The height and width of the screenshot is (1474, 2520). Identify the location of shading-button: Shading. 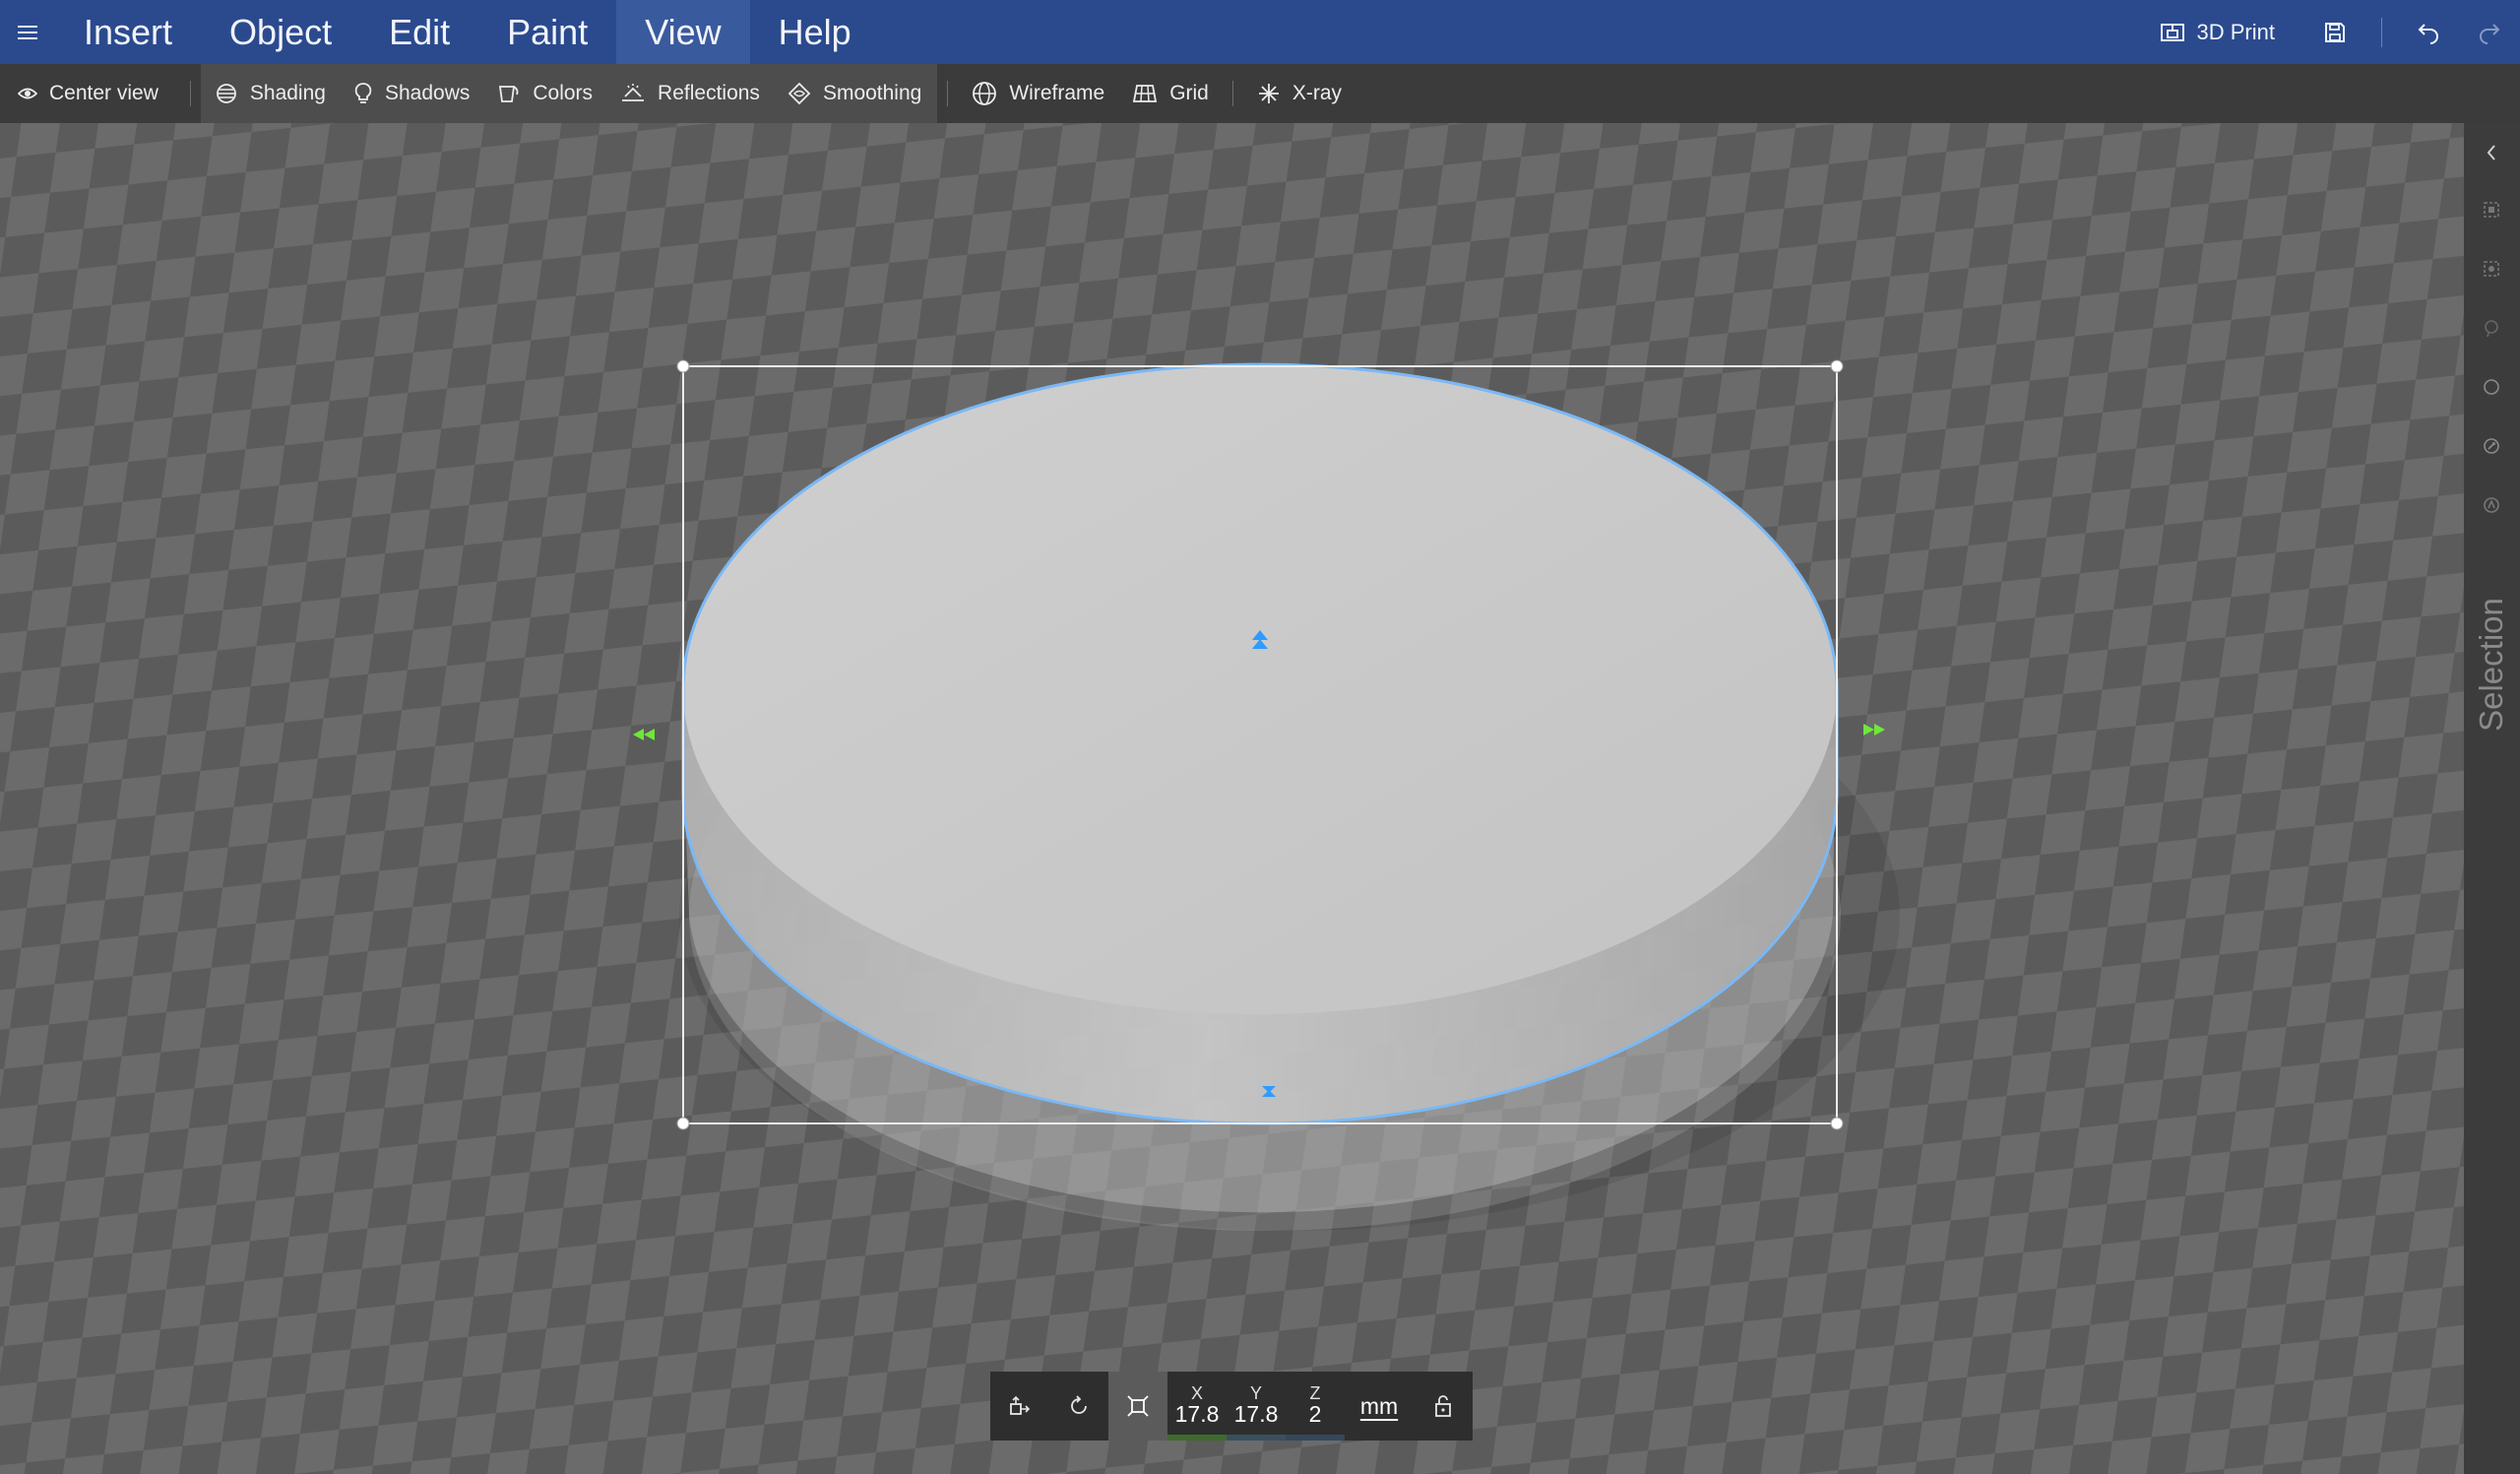
(270, 94).